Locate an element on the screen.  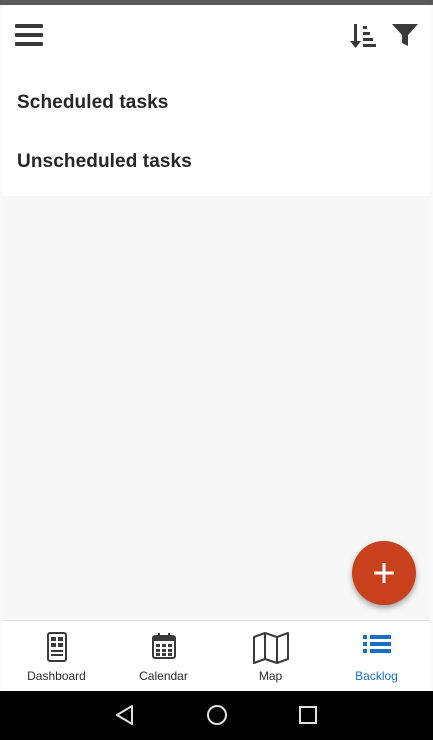
nav-map-label: Map is located at coordinates (270, 676).